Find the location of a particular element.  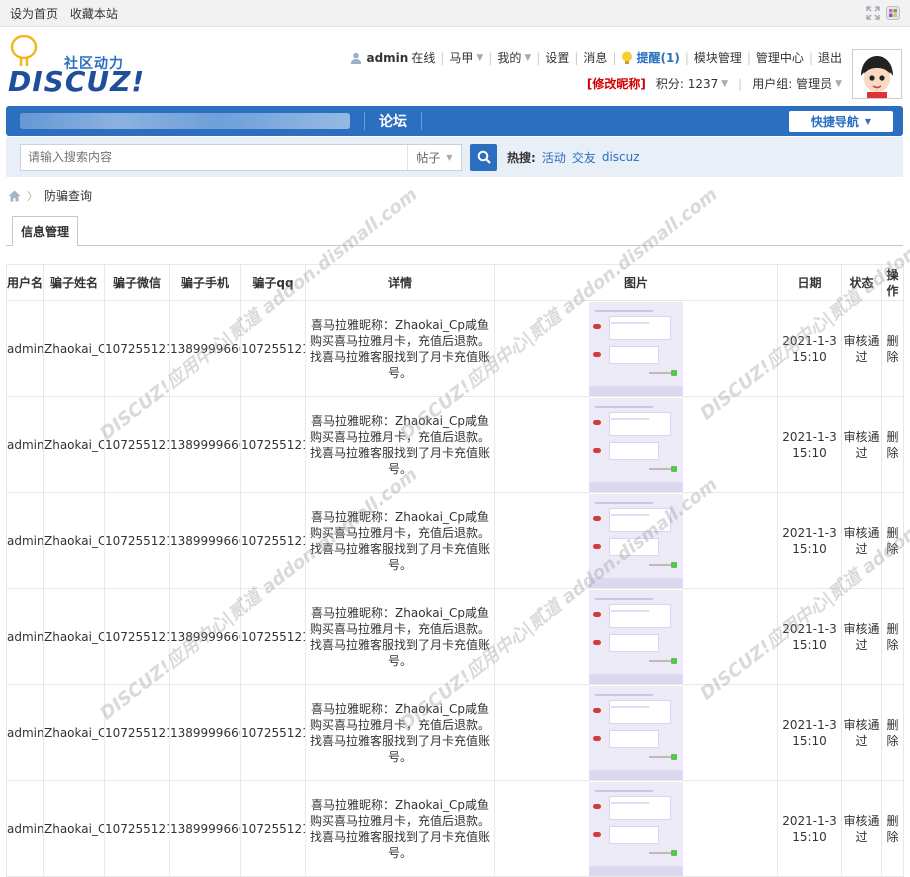

quick-nav-button: 快捷导航 ▼ is located at coordinates (841, 121).